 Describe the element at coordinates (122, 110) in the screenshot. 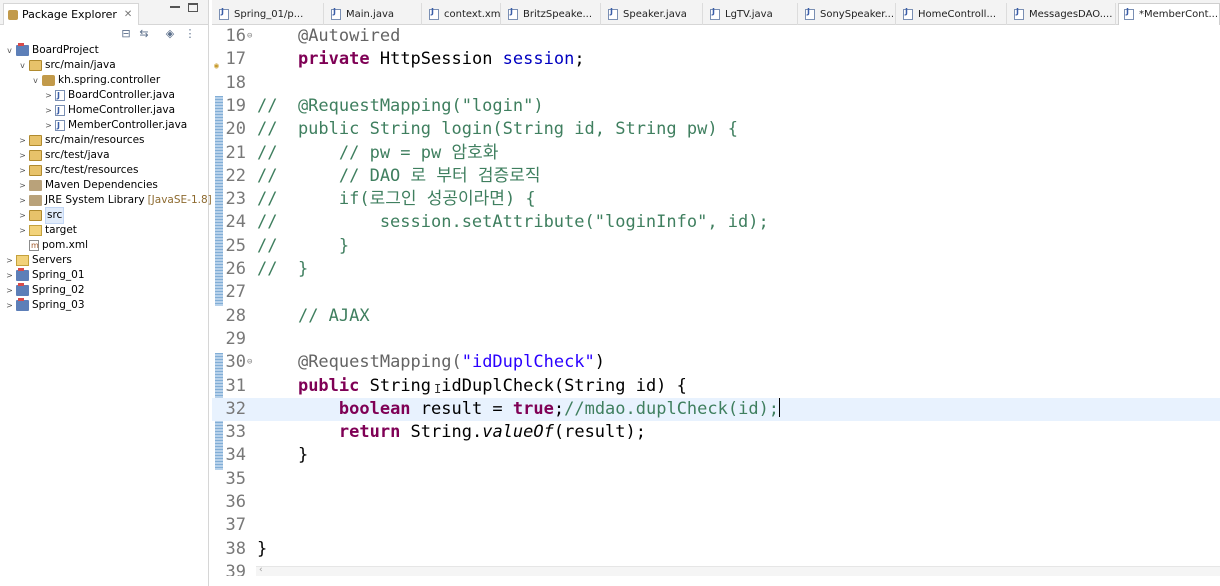

I see `tree-item-label: HomeController.java` at that location.